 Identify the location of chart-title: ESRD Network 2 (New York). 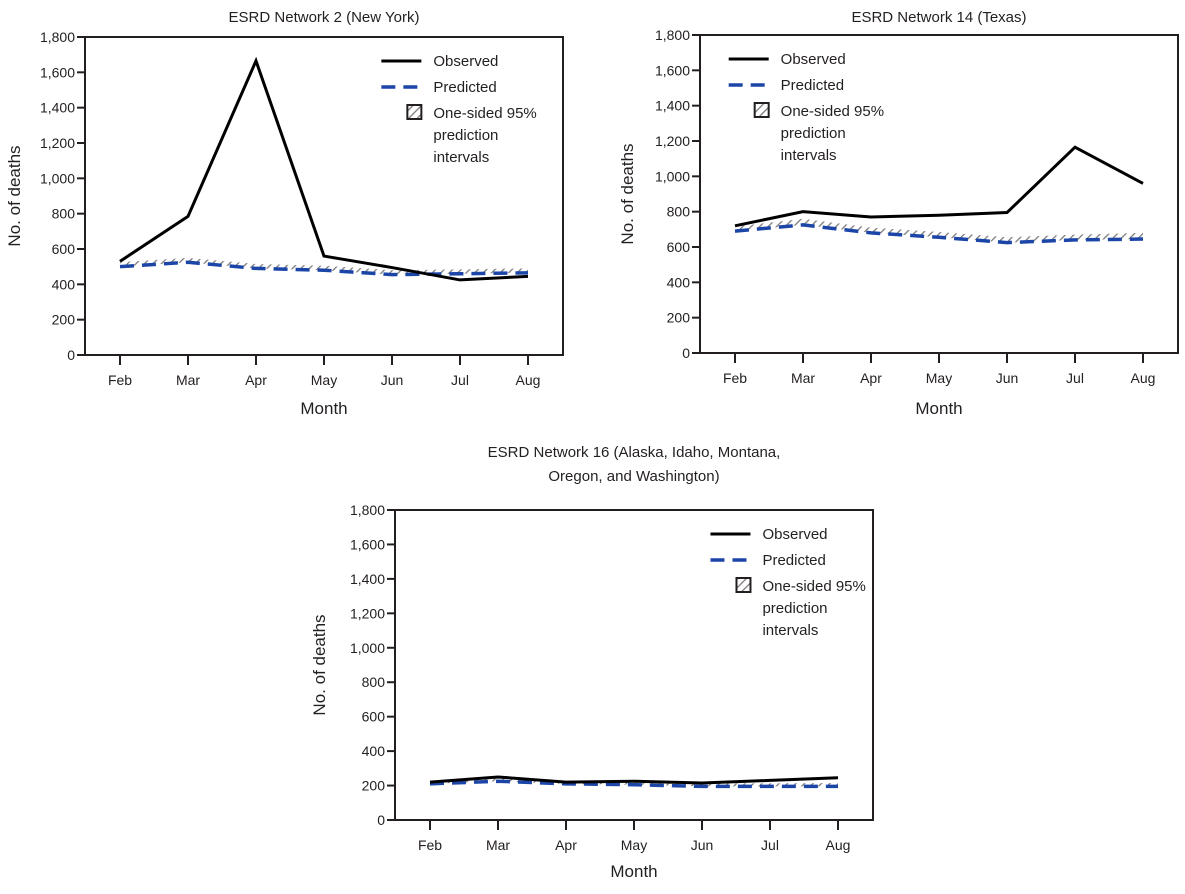
(324, 17).